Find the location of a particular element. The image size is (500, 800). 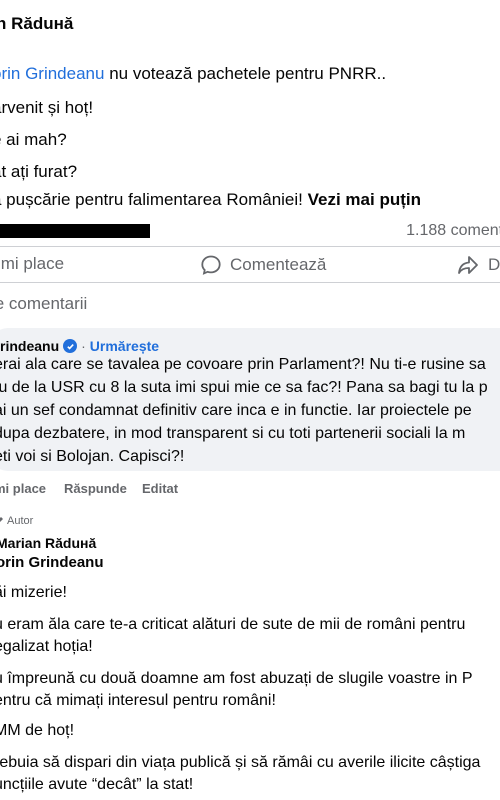

pen-icon is located at coordinates (1, 519).